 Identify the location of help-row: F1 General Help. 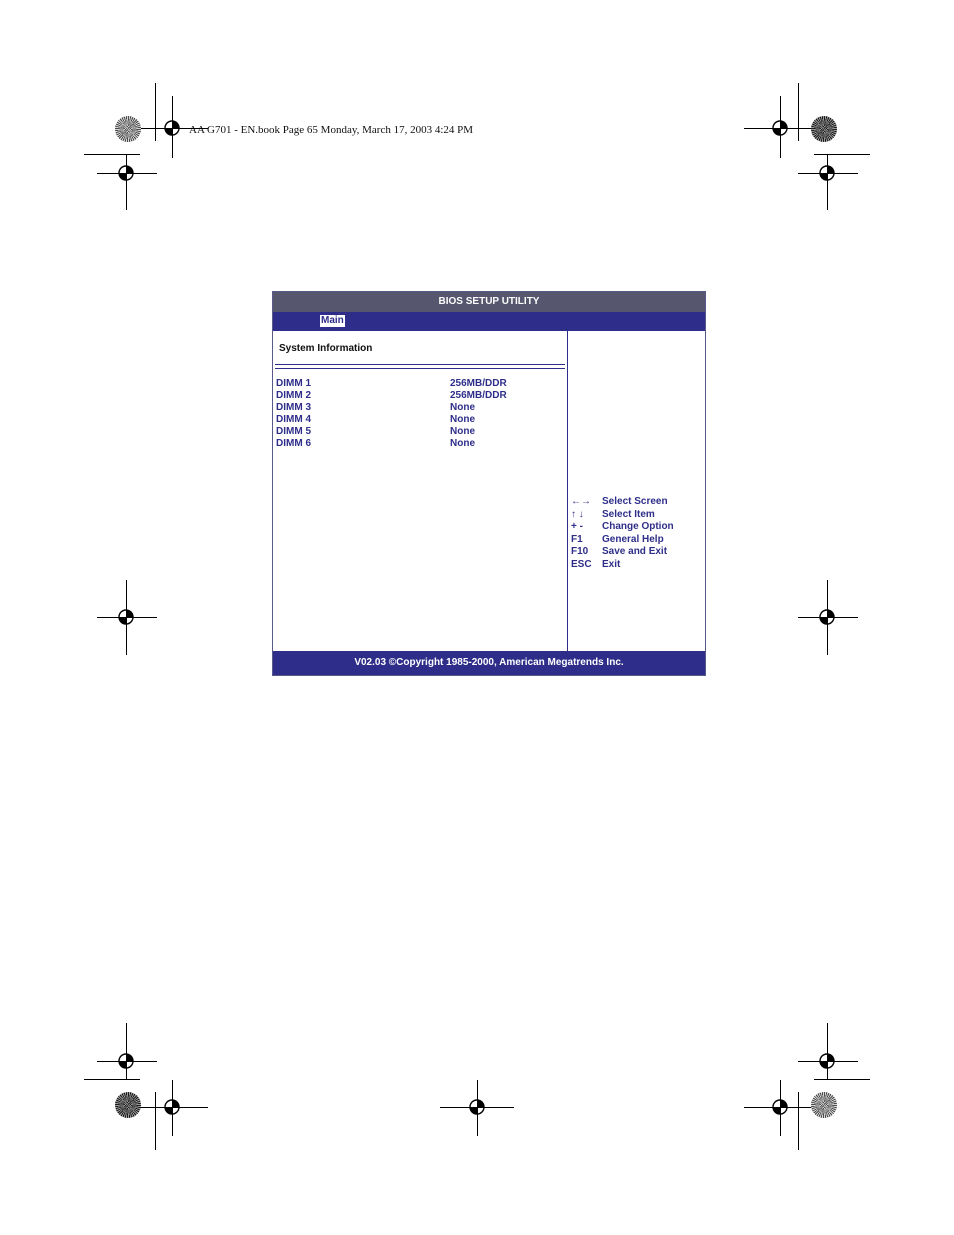
(637, 540).